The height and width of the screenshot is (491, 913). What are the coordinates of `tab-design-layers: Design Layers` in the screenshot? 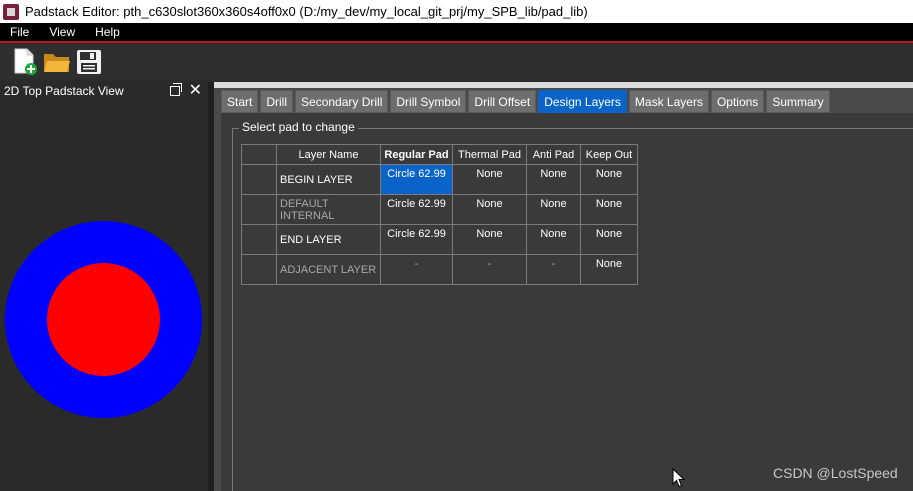 It's located at (582, 101).